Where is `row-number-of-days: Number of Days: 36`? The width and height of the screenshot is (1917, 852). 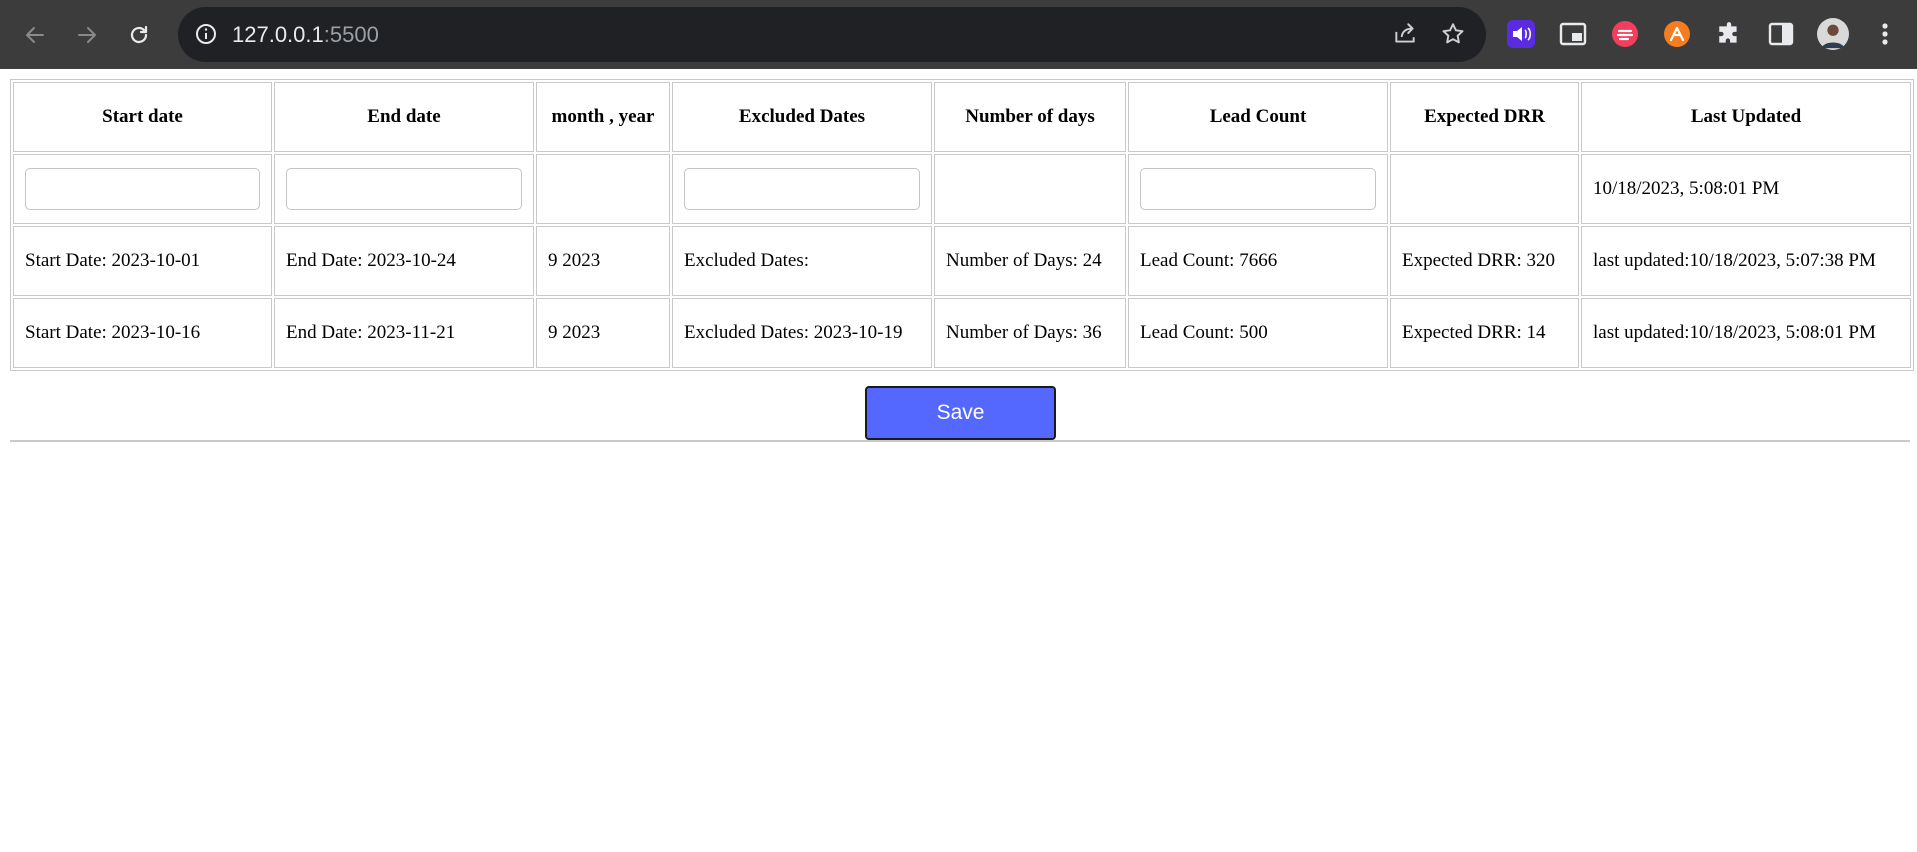 row-number-of-days: Number of Days: 36 is located at coordinates (1030, 333).